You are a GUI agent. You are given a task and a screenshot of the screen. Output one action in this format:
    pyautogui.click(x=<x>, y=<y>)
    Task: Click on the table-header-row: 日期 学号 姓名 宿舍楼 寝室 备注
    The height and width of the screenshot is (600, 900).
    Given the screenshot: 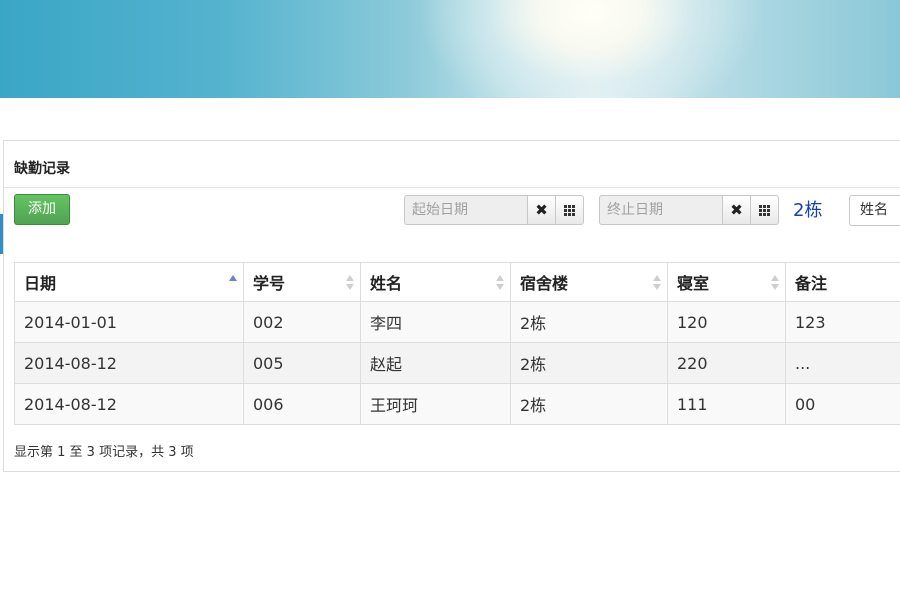 What is the action you would take?
    pyautogui.click(x=457, y=282)
    